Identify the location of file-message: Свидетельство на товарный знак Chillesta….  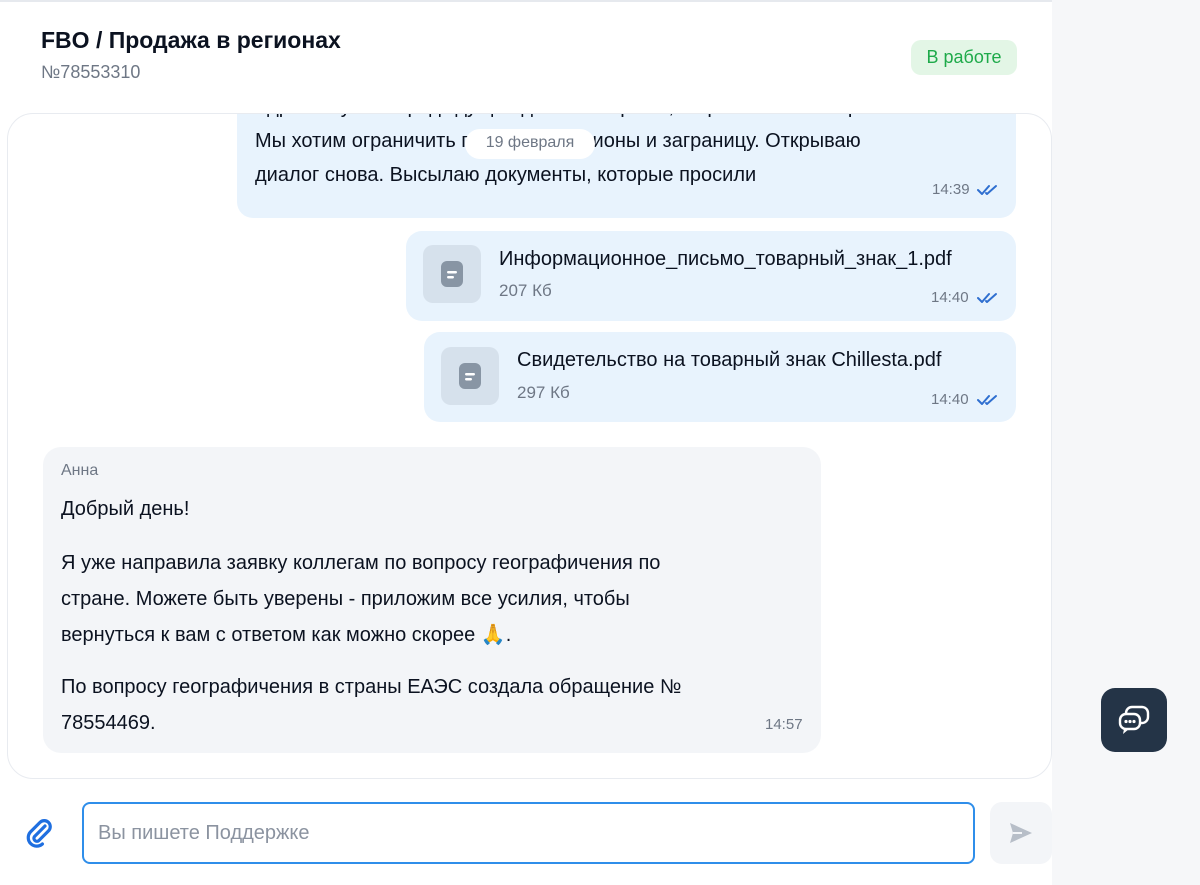
(720, 377).